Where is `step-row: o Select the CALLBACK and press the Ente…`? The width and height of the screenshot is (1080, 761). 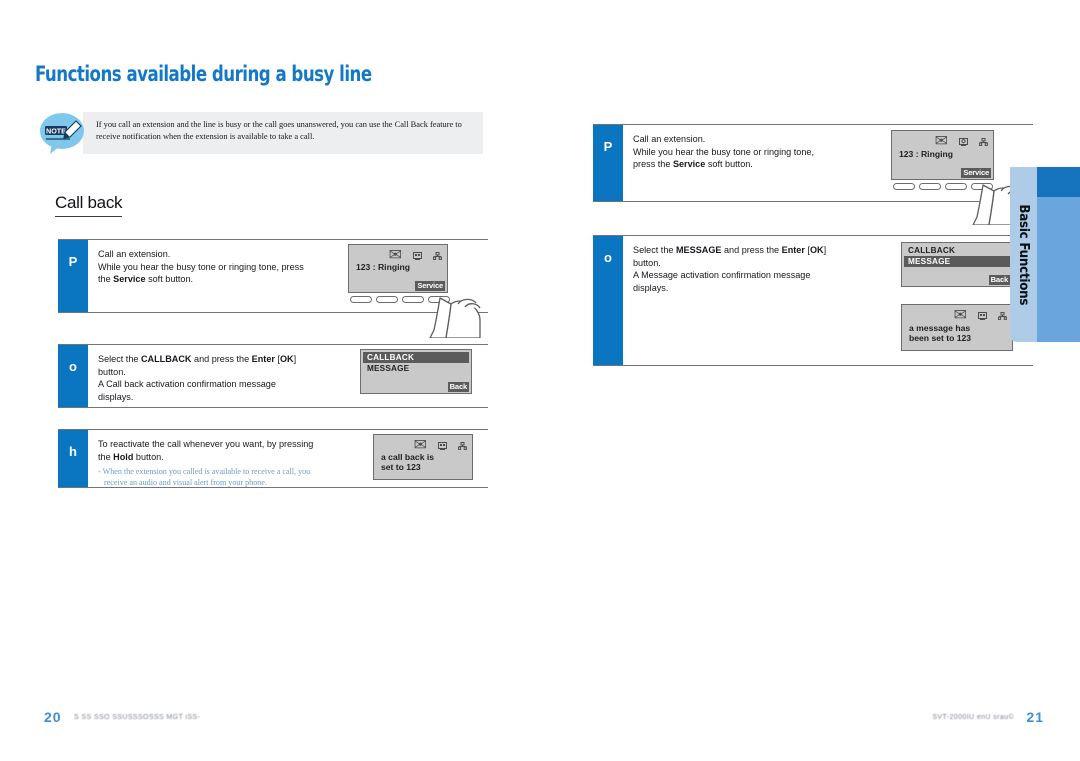 step-row: o Select the CALLBACK and press the Ente… is located at coordinates (273, 376).